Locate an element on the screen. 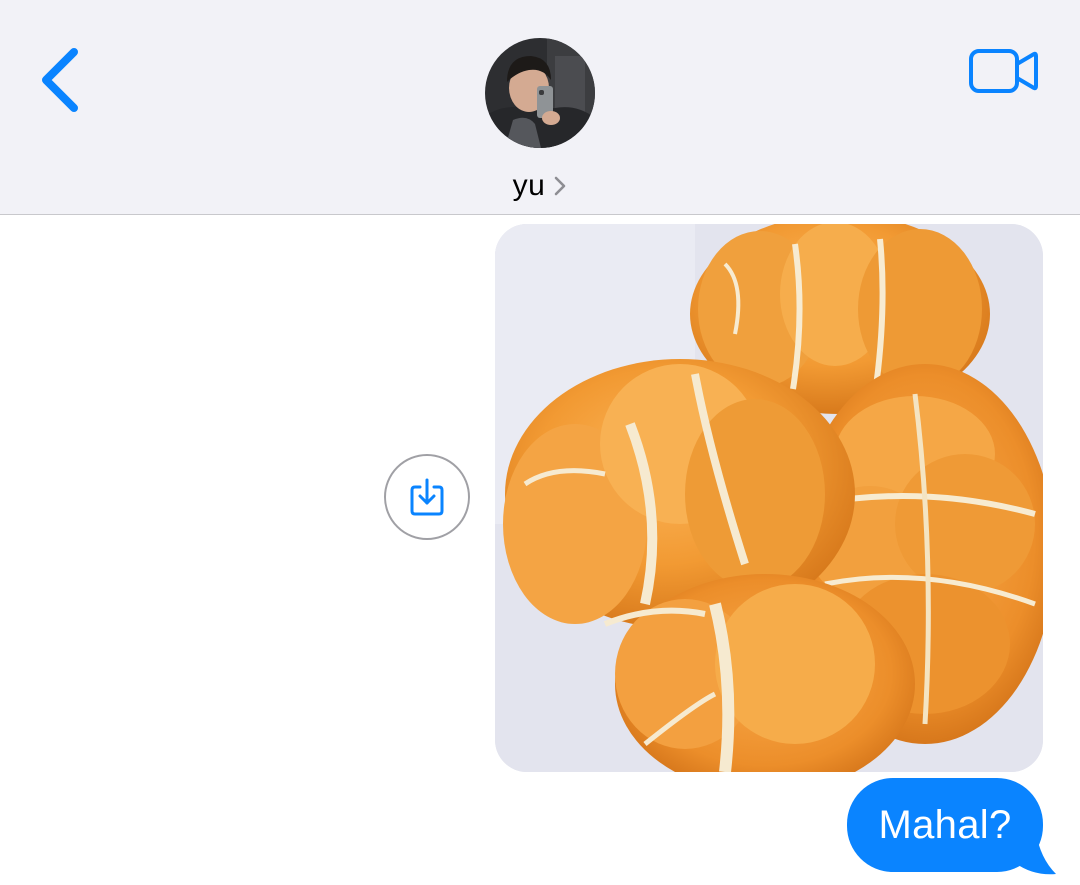 Image resolution: width=1080 pixels, height=885 pixels. chevron-left-icon is located at coordinates (60, 80).